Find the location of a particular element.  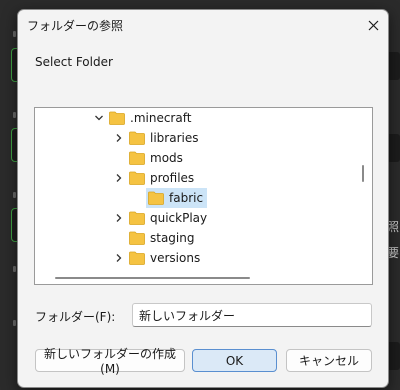

tree-item-minecraft: .minecraft is located at coordinates (141, 118).